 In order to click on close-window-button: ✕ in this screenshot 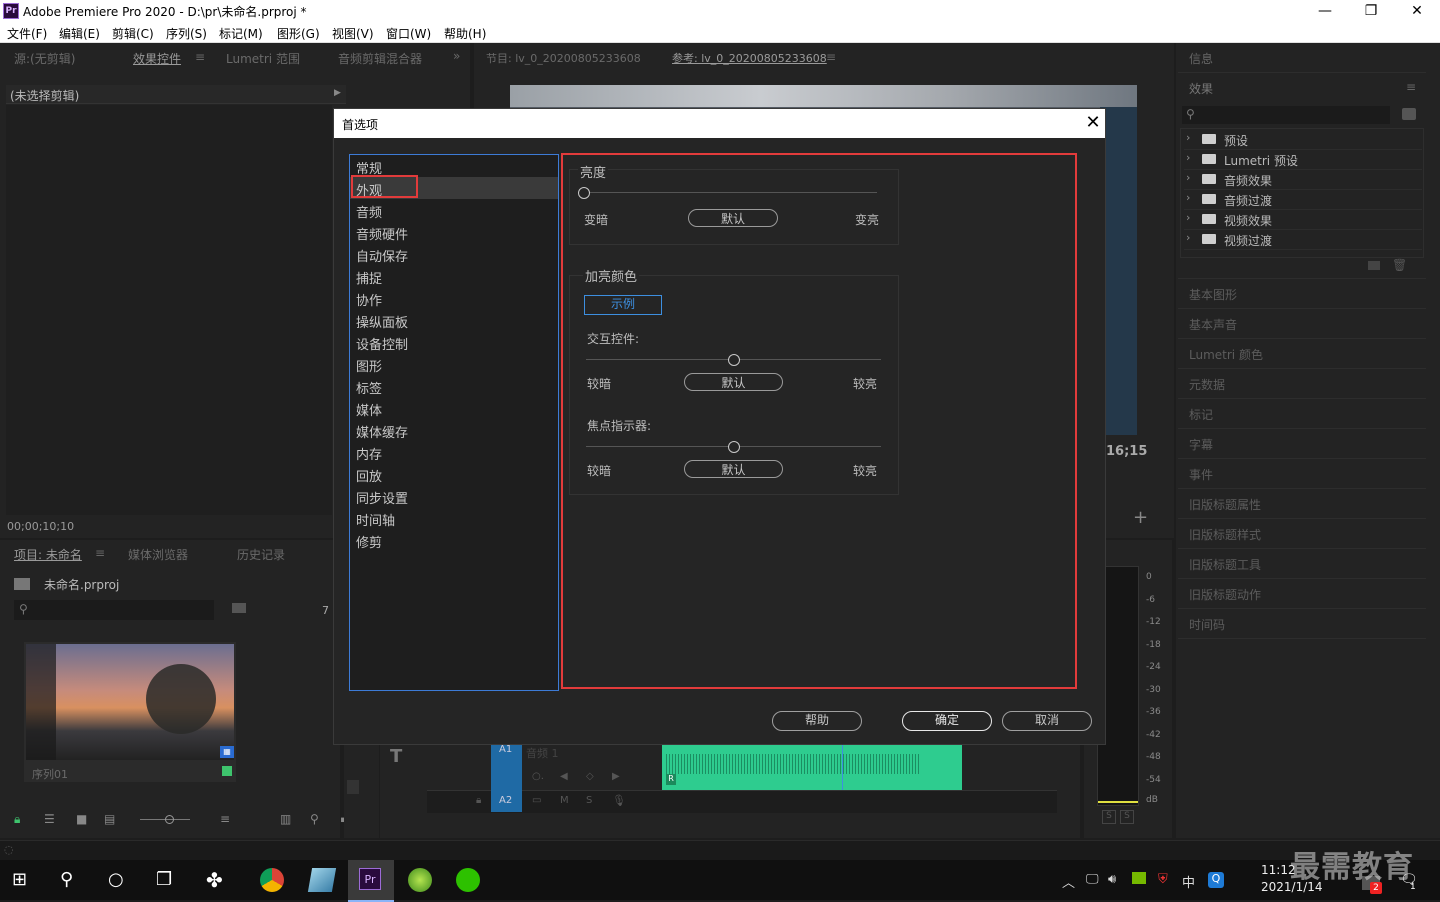, I will do `click(1417, 11)`.